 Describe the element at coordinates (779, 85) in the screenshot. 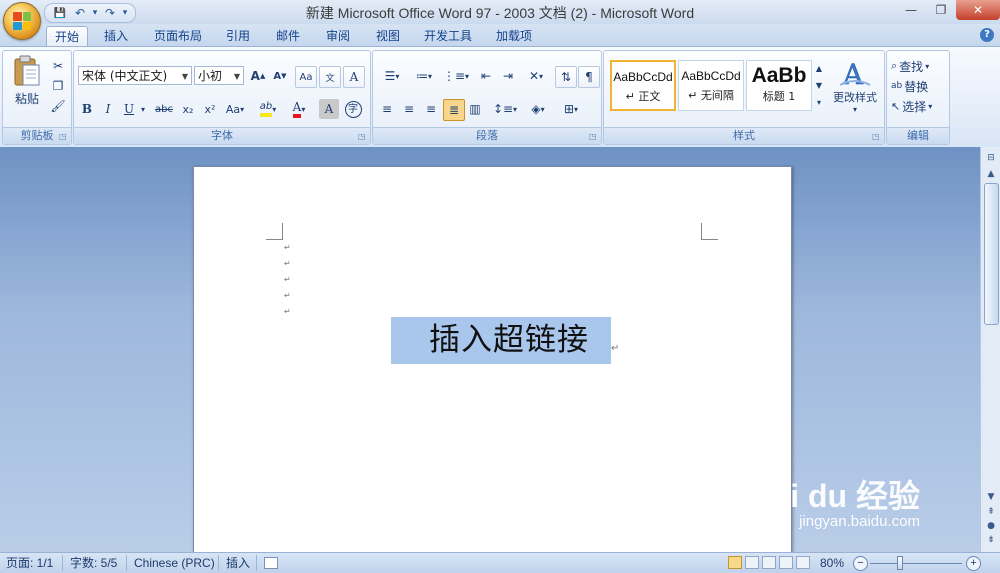

I see `style-tile-heading-1: AaBb 标题 1` at that location.